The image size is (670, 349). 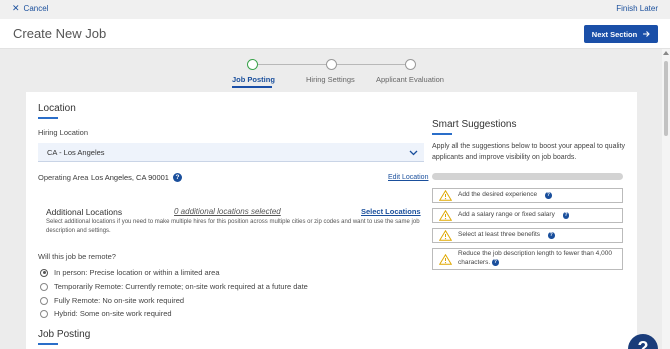 I want to click on suggestion-label: Add the desired experience, so click(x=498, y=195).